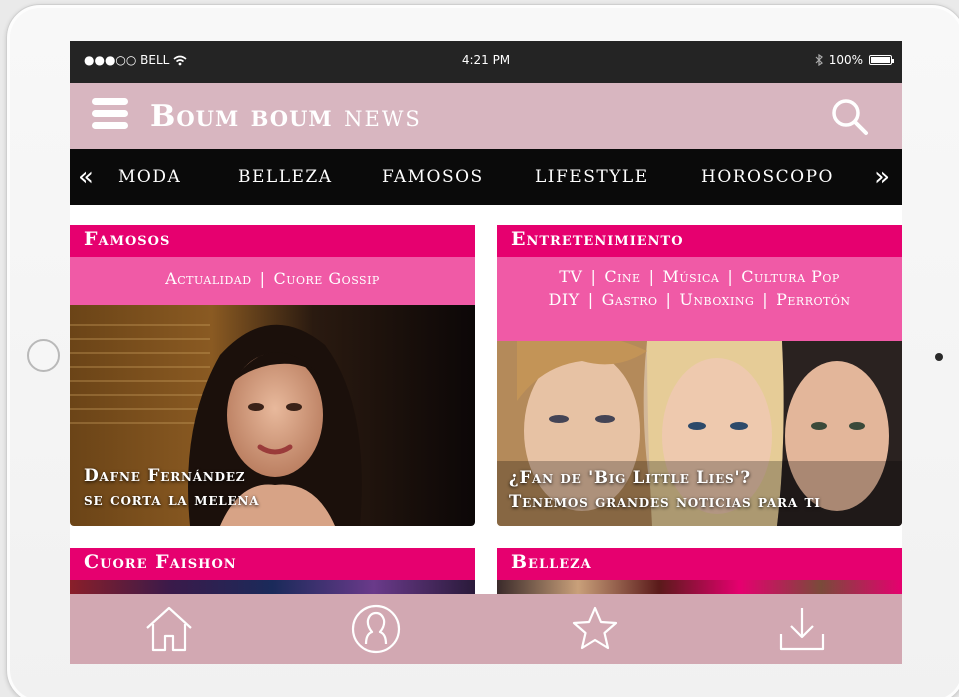 Image resolution: width=959 pixels, height=697 pixels. I want to click on logo-suffix: news, so click(383, 116).